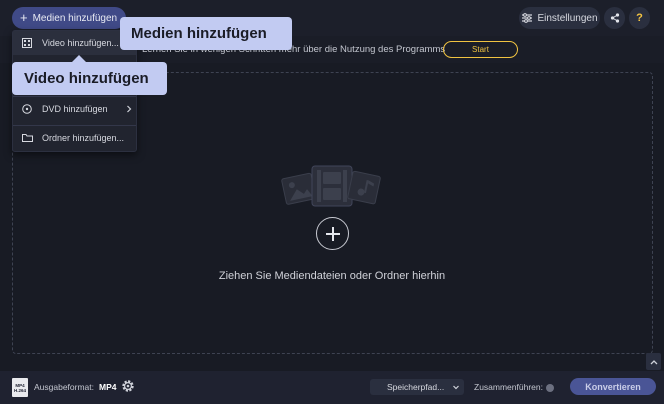 The width and height of the screenshot is (664, 404). I want to click on scroll-up-button, so click(653, 361).